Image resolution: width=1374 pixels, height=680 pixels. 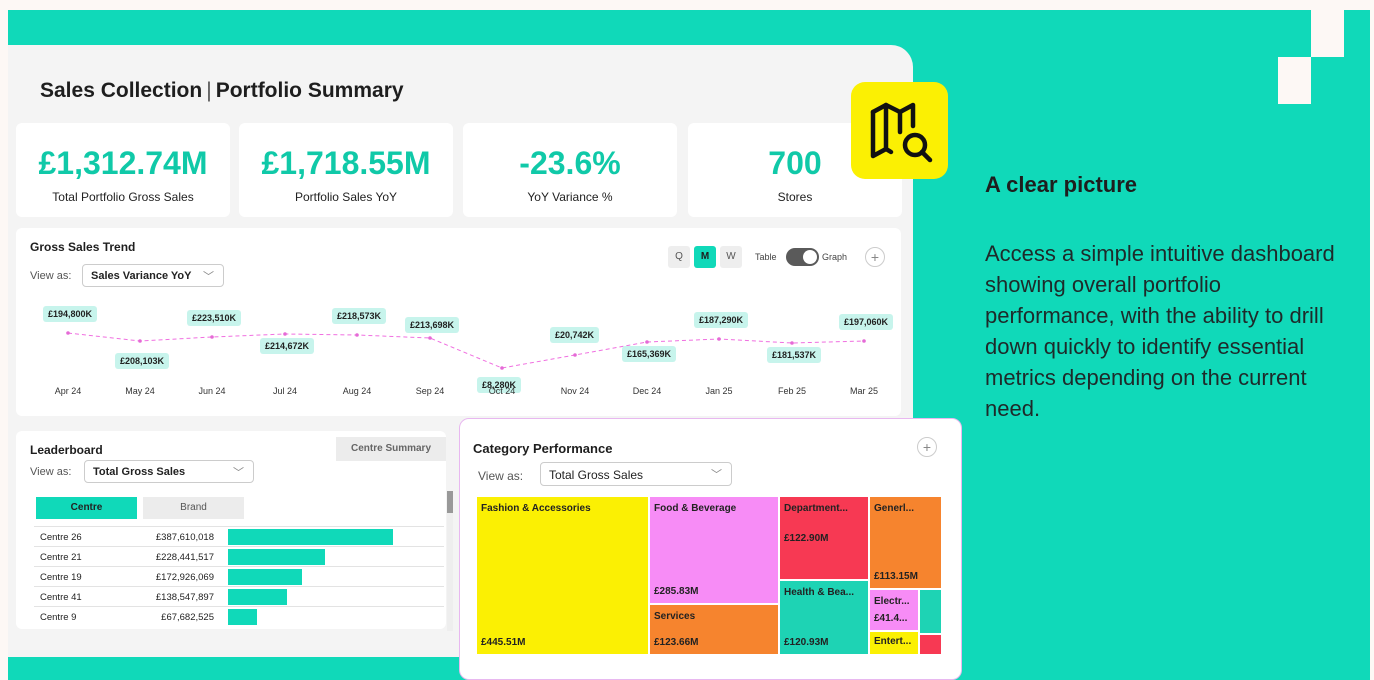 I want to click on trend-point-label: £213,698K, so click(x=432, y=325).